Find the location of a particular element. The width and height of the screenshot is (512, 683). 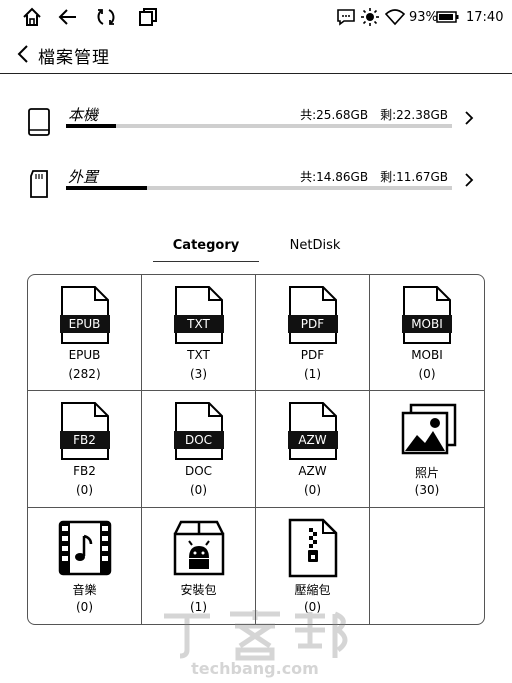

tab-bar: Category NetDisk is located at coordinates (258, 250).